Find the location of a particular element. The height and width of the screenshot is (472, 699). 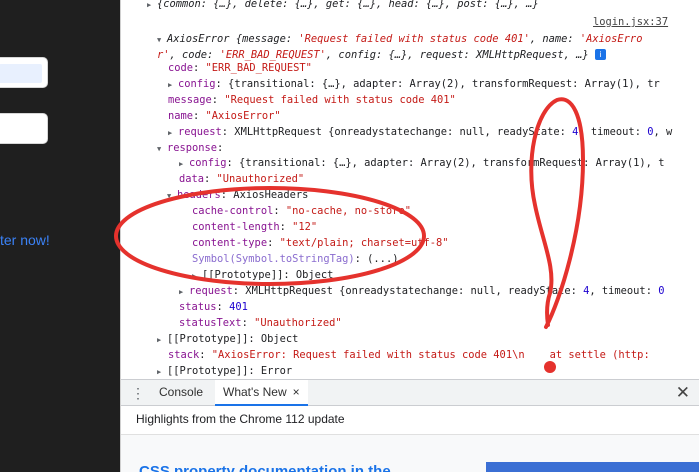

console-line-name: name: "AxiosError" is located at coordinates (224, 116).